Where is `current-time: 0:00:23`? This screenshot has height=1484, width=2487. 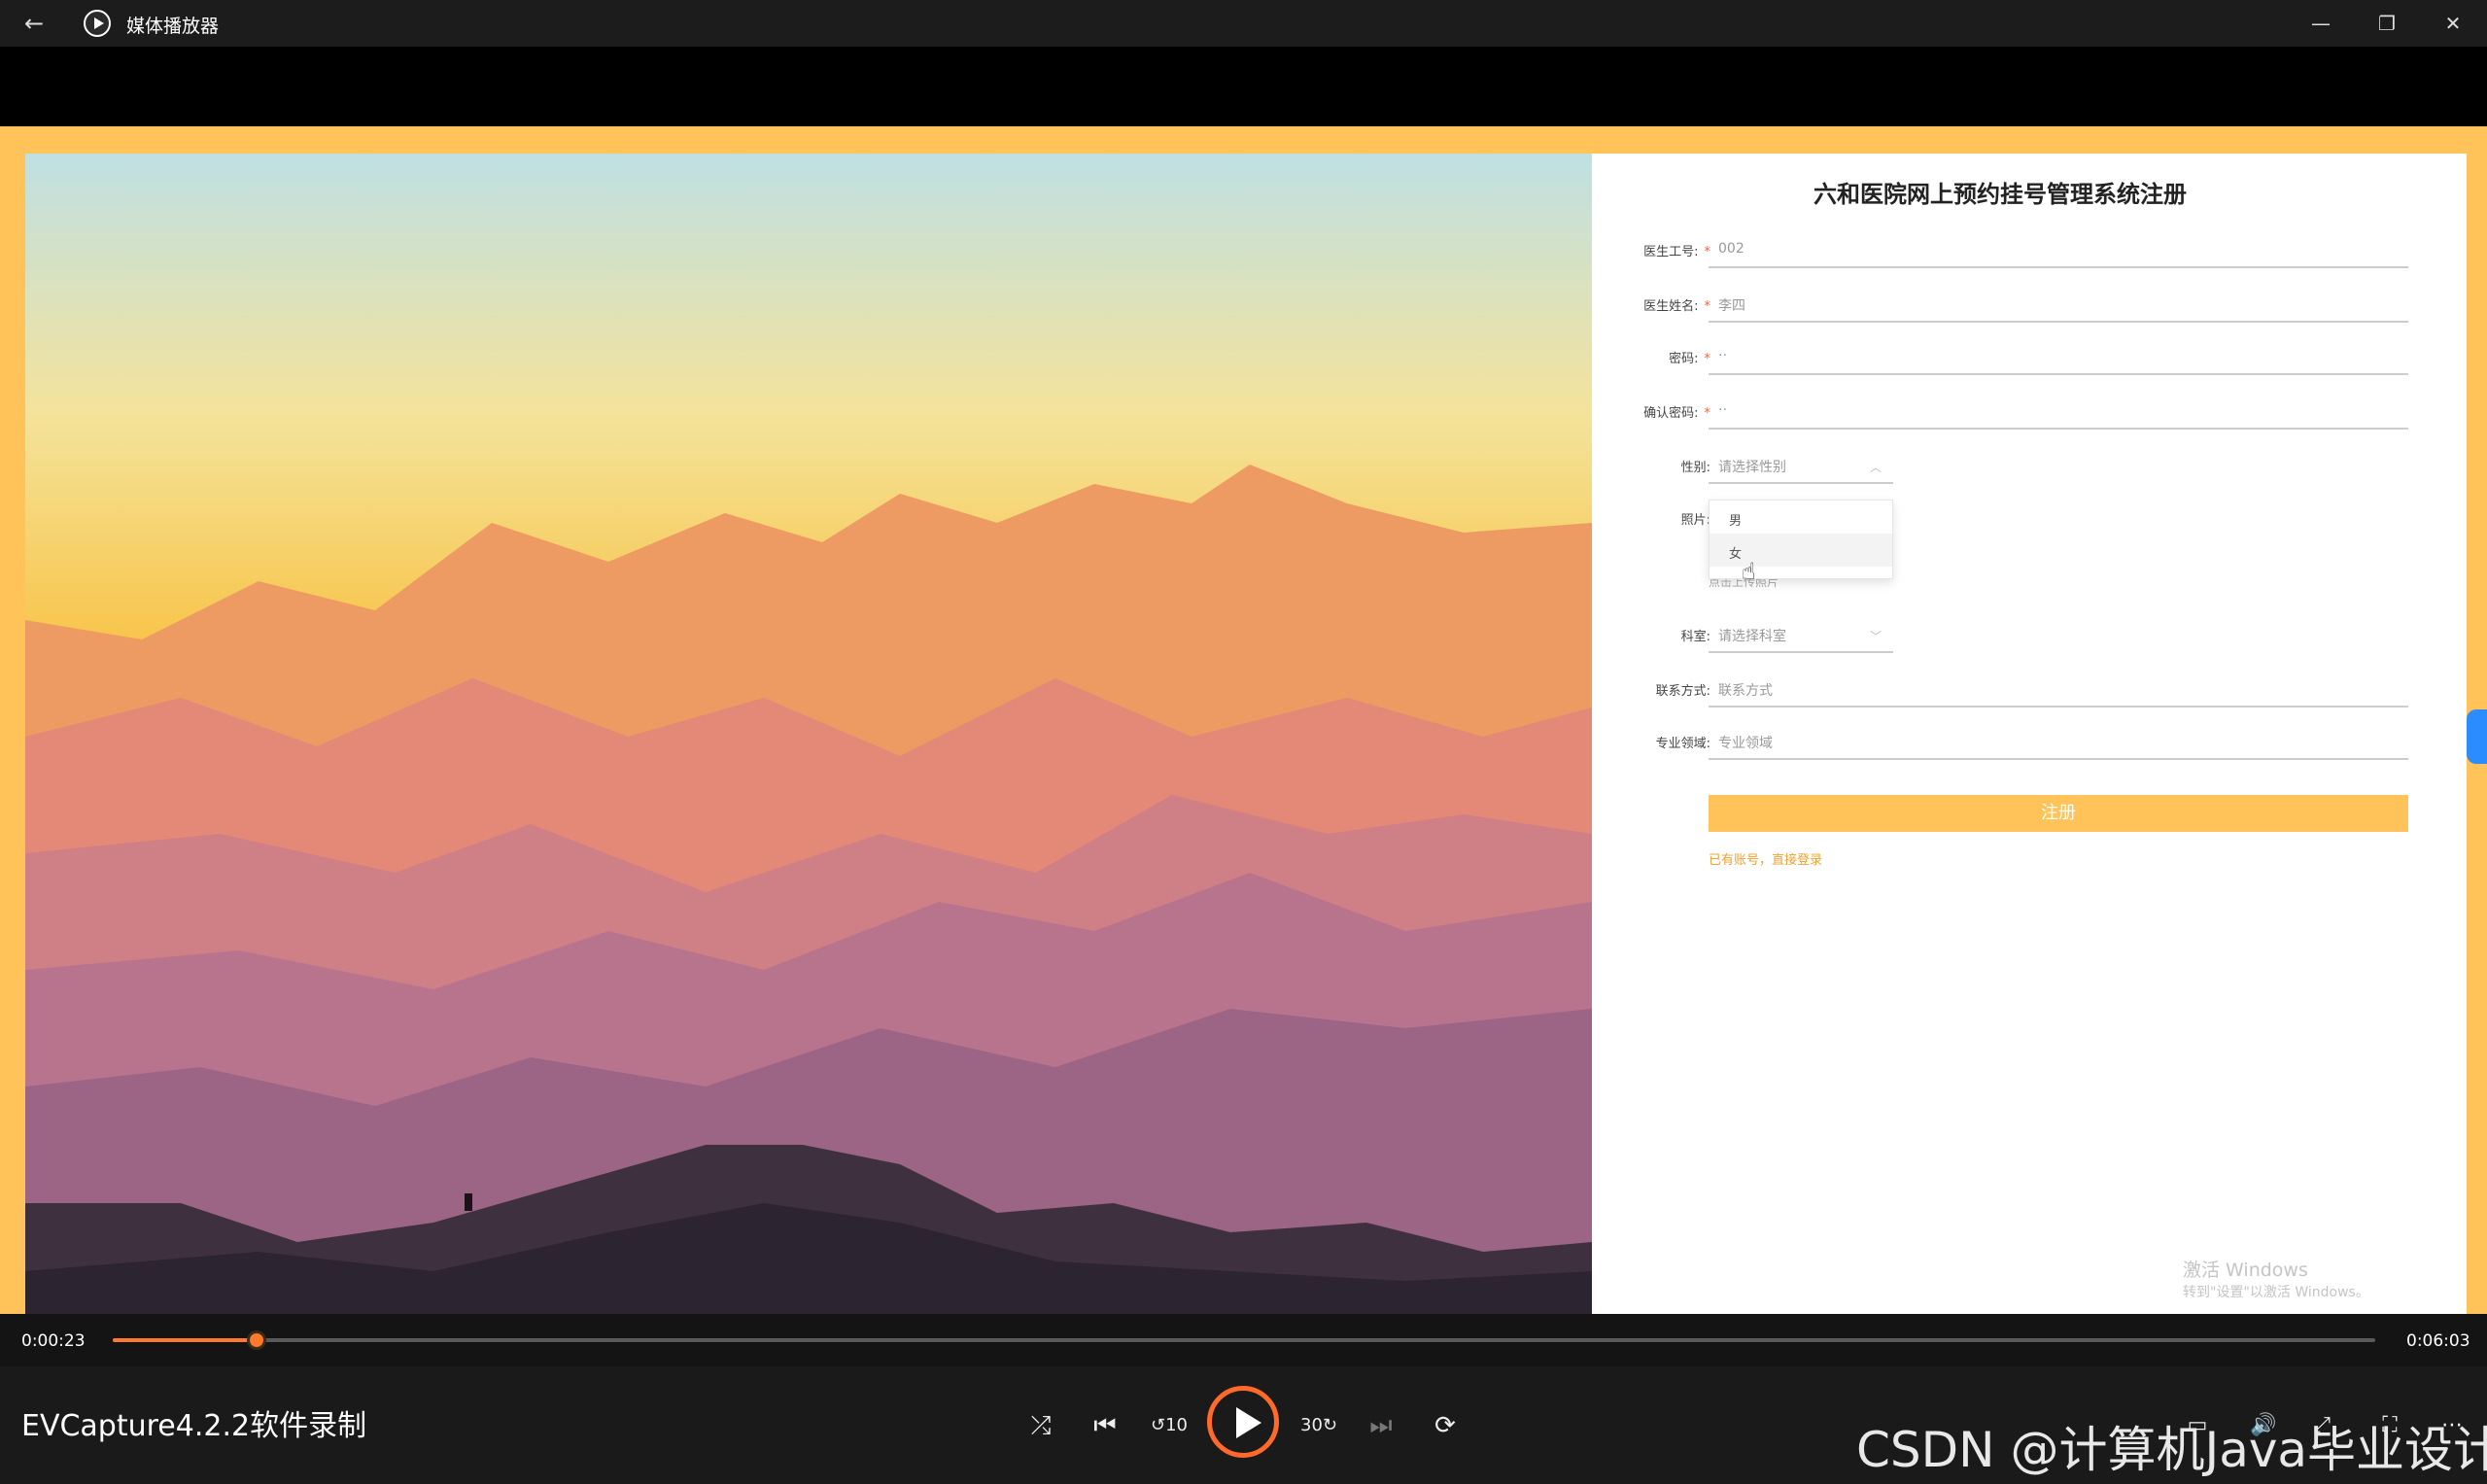 current-time: 0:00:23 is located at coordinates (54, 1341).